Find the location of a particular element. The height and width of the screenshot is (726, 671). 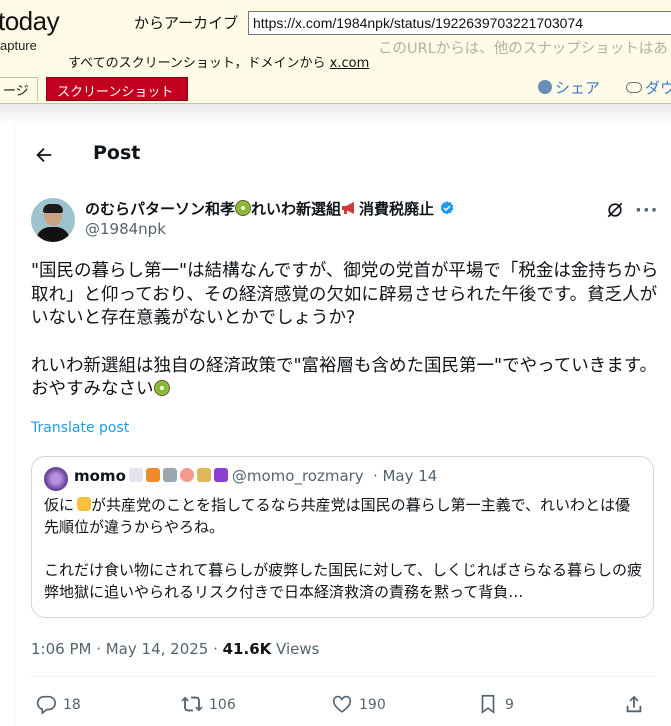

wolf-emoji-icon is located at coordinates (169, 475).